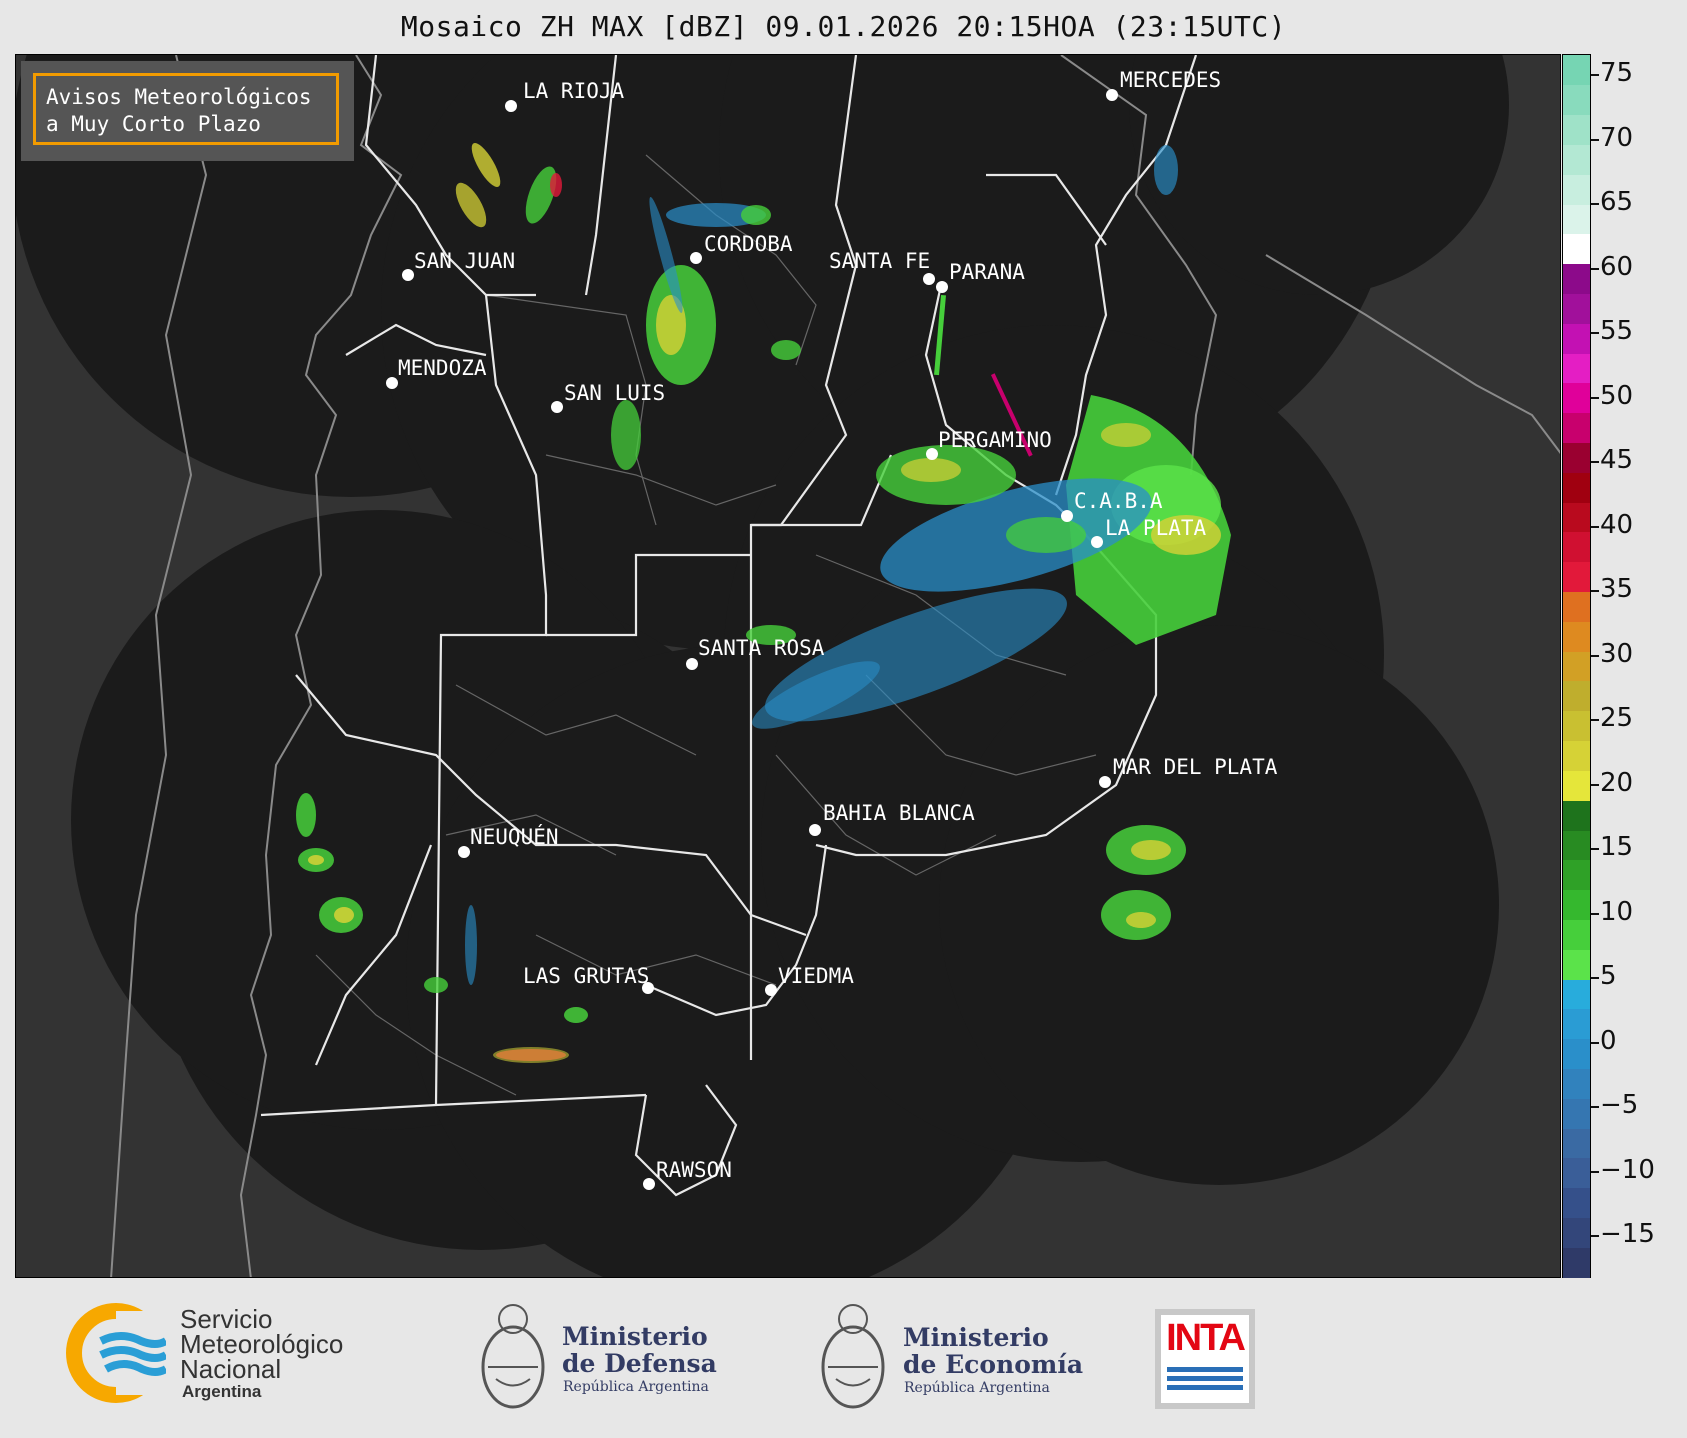 The height and width of the screenshot is (1438, 1687). Describe the element at coordinates (1617, 524) in the screenshot. I see `colorbar-tick-label: 40` at that location.